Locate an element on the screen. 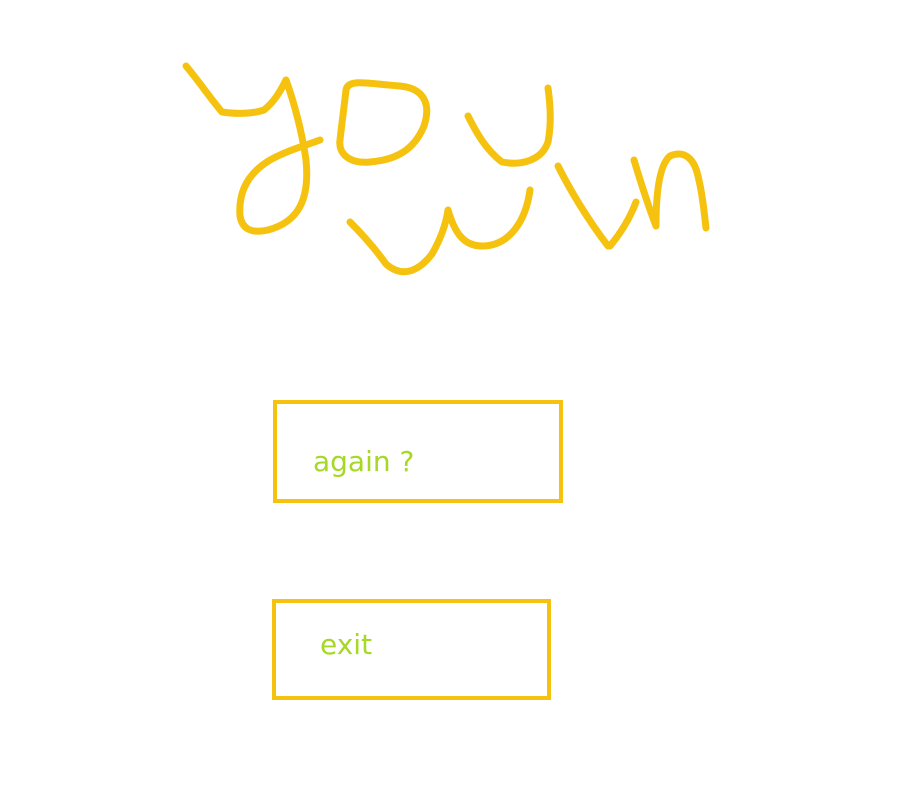 The height and width of the screenshot is (801, 909). exit-button-label: exit is located at coordinates (346, 644).